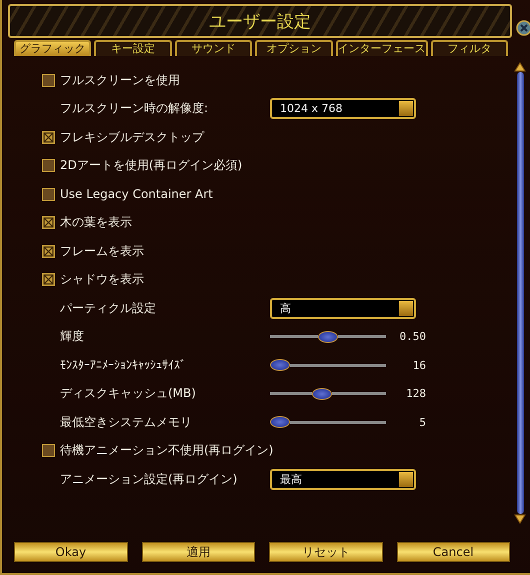  Describe the element at coordinates (120, 80) in the screenshot. I see `checkbox-label: フルスクリーンを使用` at that location.